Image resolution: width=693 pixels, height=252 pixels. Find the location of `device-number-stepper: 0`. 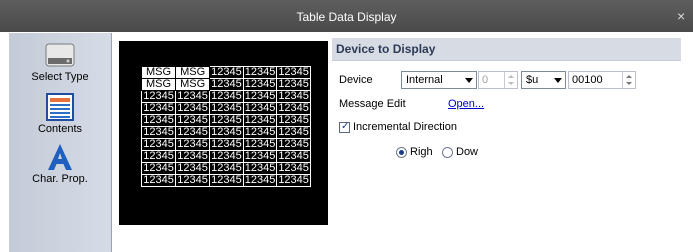

device-number-stepper: 0 is located at coordinates (498, 80).